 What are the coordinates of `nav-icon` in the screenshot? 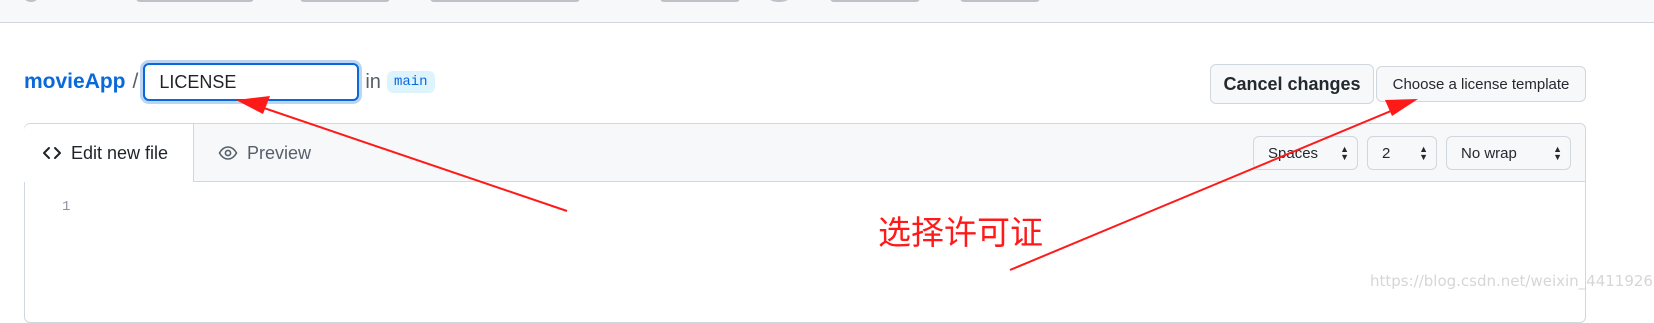 It's located at (31, 1).